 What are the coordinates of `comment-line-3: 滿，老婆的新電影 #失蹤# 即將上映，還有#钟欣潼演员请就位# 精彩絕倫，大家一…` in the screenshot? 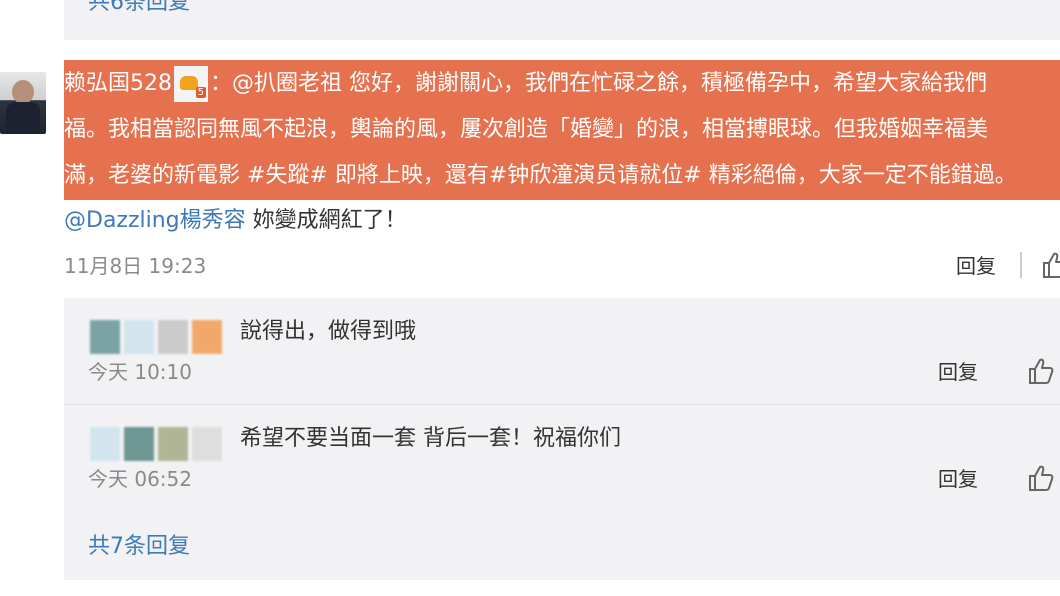 It's located at (562, 176).